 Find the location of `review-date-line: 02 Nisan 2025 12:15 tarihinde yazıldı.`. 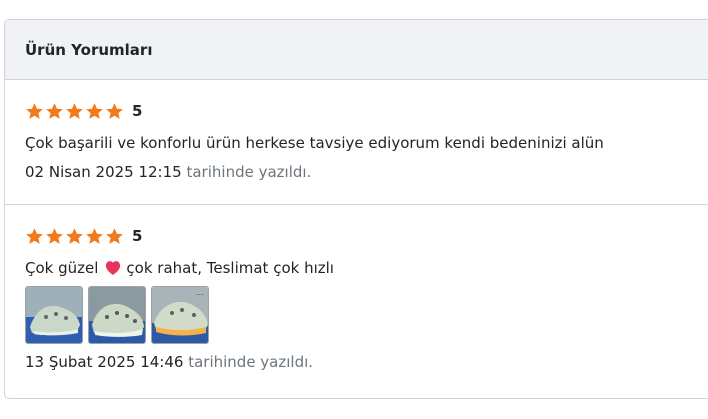

review-date-line: 02 Nisan 2025 12:15 tarihinde yazıldı. is located at coordinates (366, 172).